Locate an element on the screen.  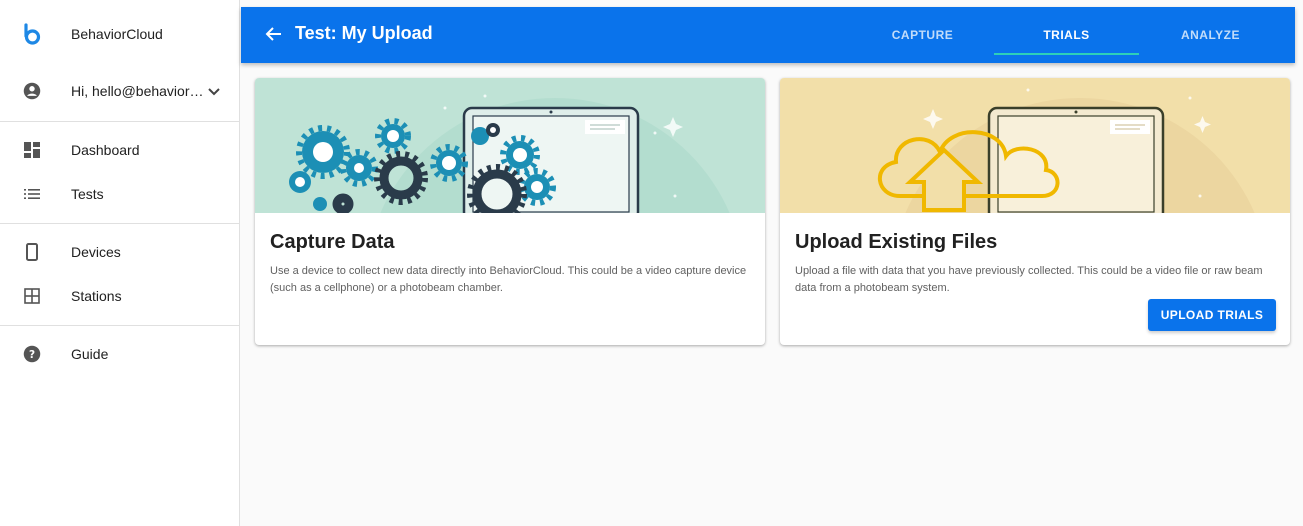
help-icon: ? is located at coordinates (32, 354).